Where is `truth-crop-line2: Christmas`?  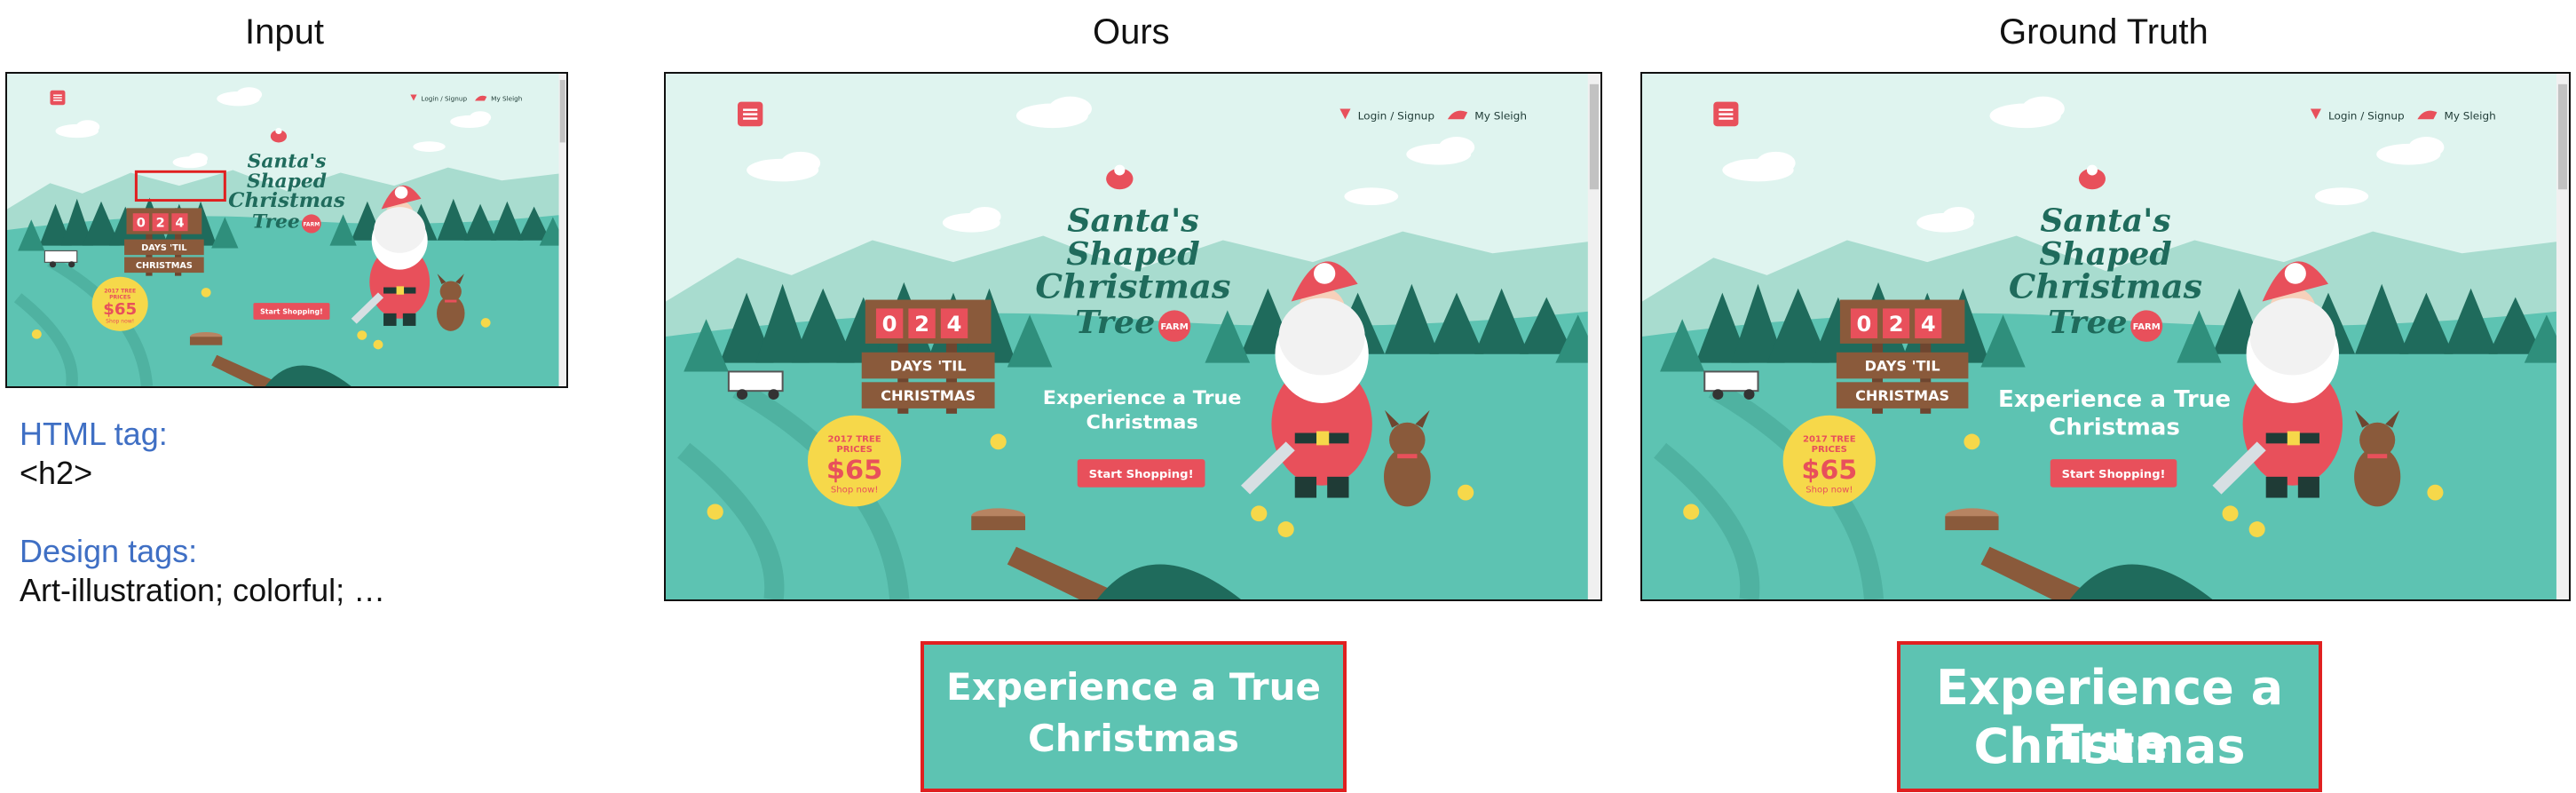 truth-crop-line2: Christmas is located at coordinates (2109, 746).